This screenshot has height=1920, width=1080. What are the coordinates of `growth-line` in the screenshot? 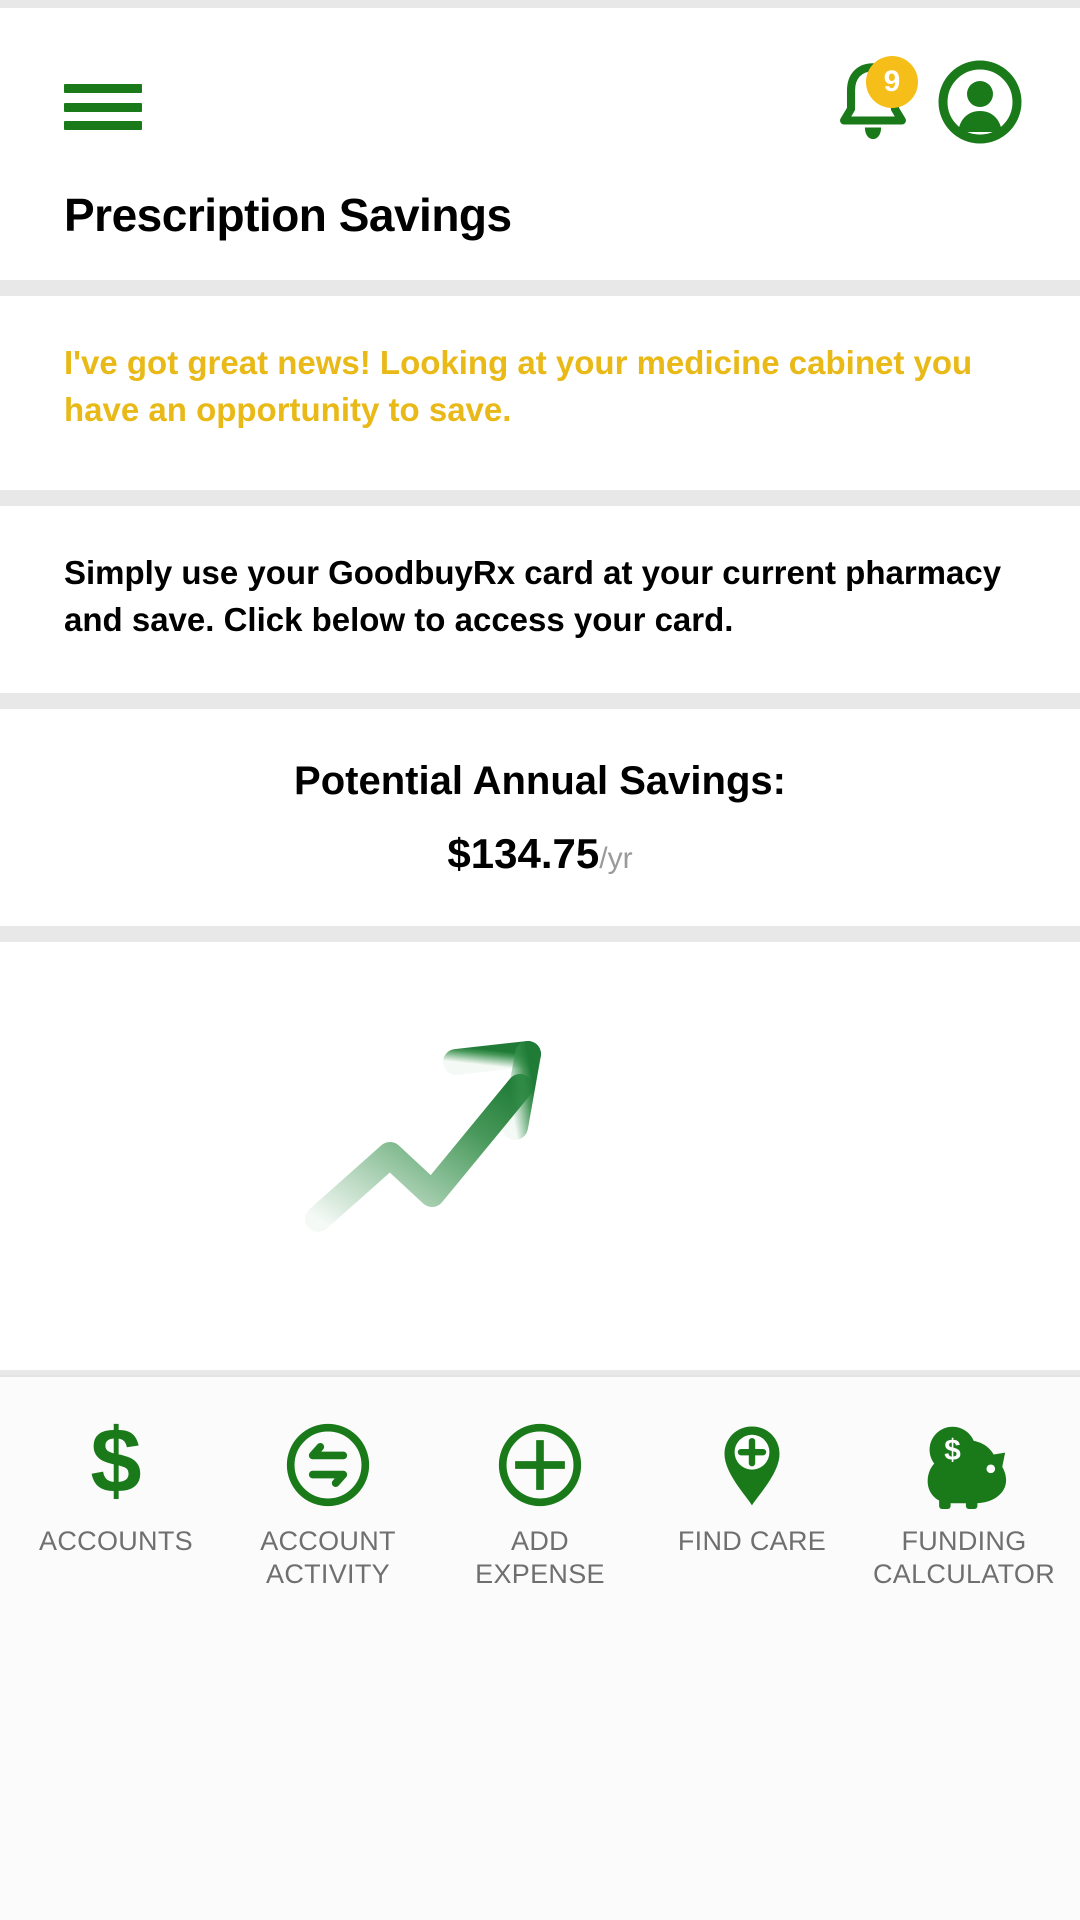 It's located at (419, 1153).